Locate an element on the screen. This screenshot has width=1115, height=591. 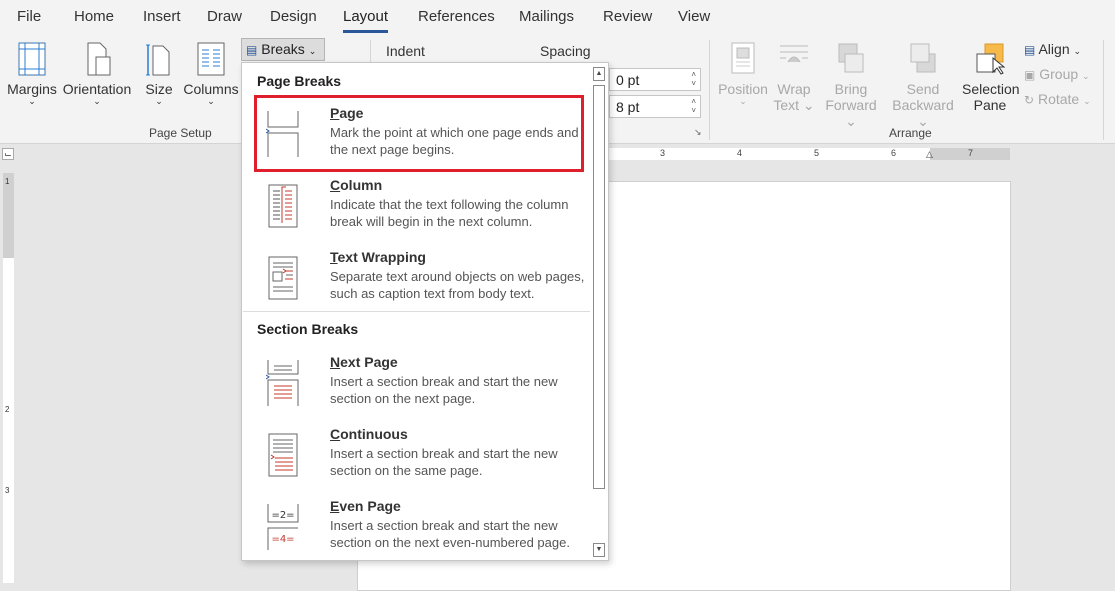
next-page-break-icon is located at coordinates (282, 383).